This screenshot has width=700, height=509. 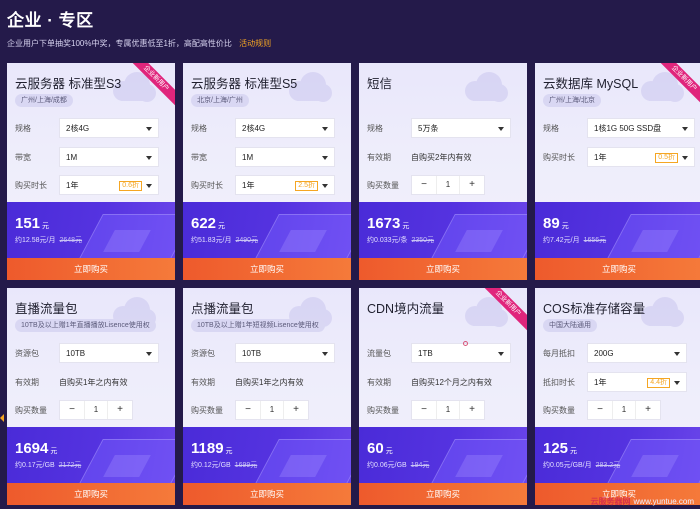 I want to click on region-tag: 广州/上海/北京, so click(x=572, y=100).